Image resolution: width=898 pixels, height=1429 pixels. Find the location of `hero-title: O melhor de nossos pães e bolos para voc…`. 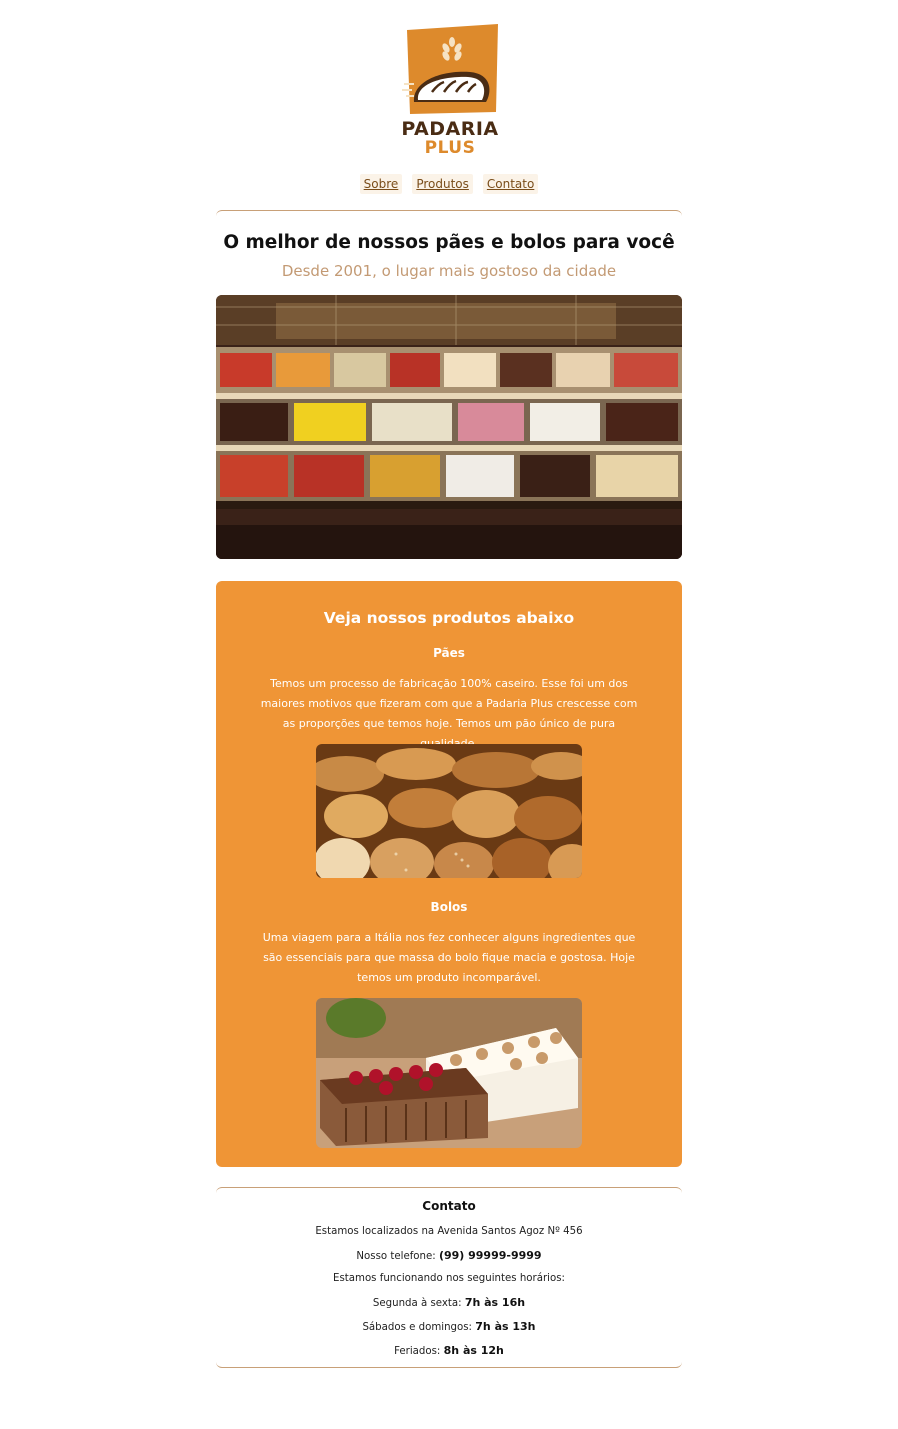

hero-title: O melhor de nossos pães e bolos para voc… is located at coordinates (449, 242).